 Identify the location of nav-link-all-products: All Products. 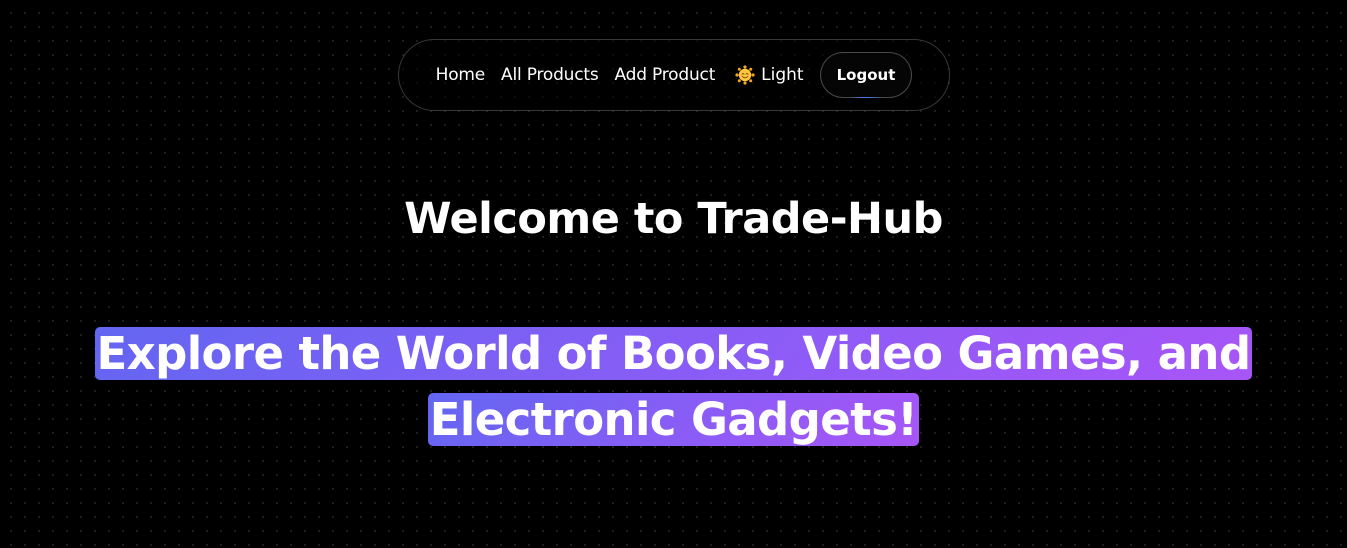
(550, 75).